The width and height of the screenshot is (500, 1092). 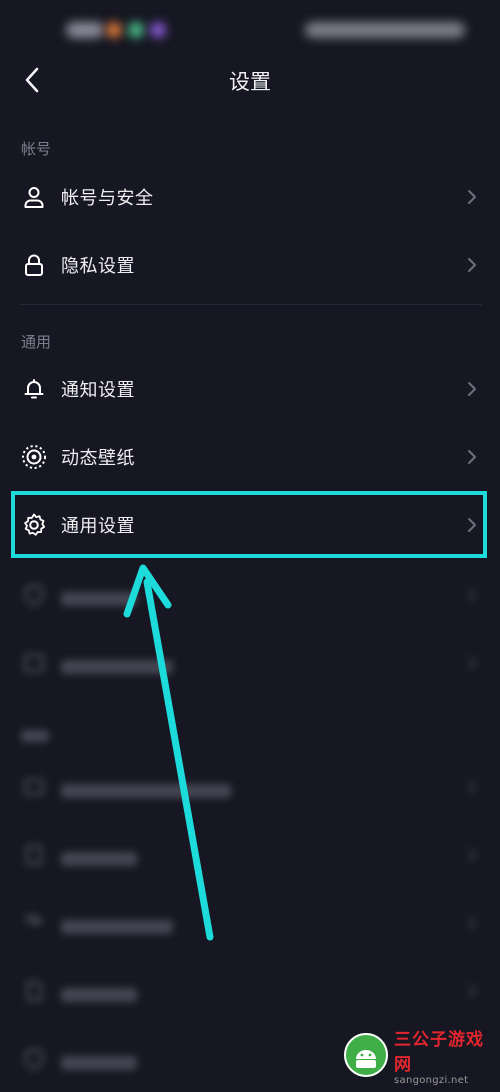 I want to click on person-icon, so click(x=34, y=197).